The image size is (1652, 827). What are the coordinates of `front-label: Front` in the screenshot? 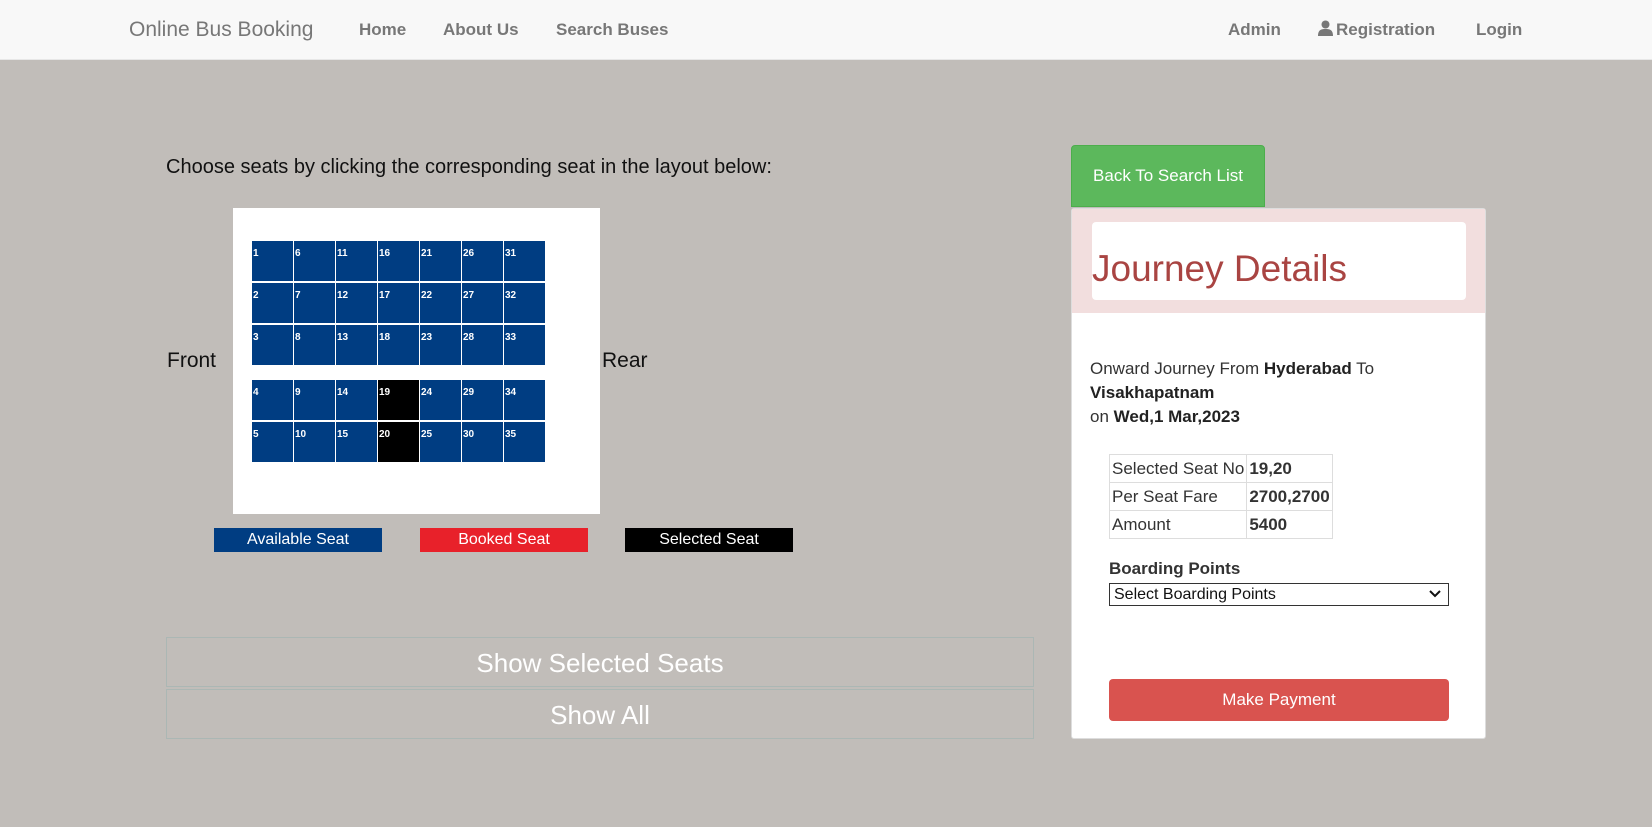 It's located at (192, 360).